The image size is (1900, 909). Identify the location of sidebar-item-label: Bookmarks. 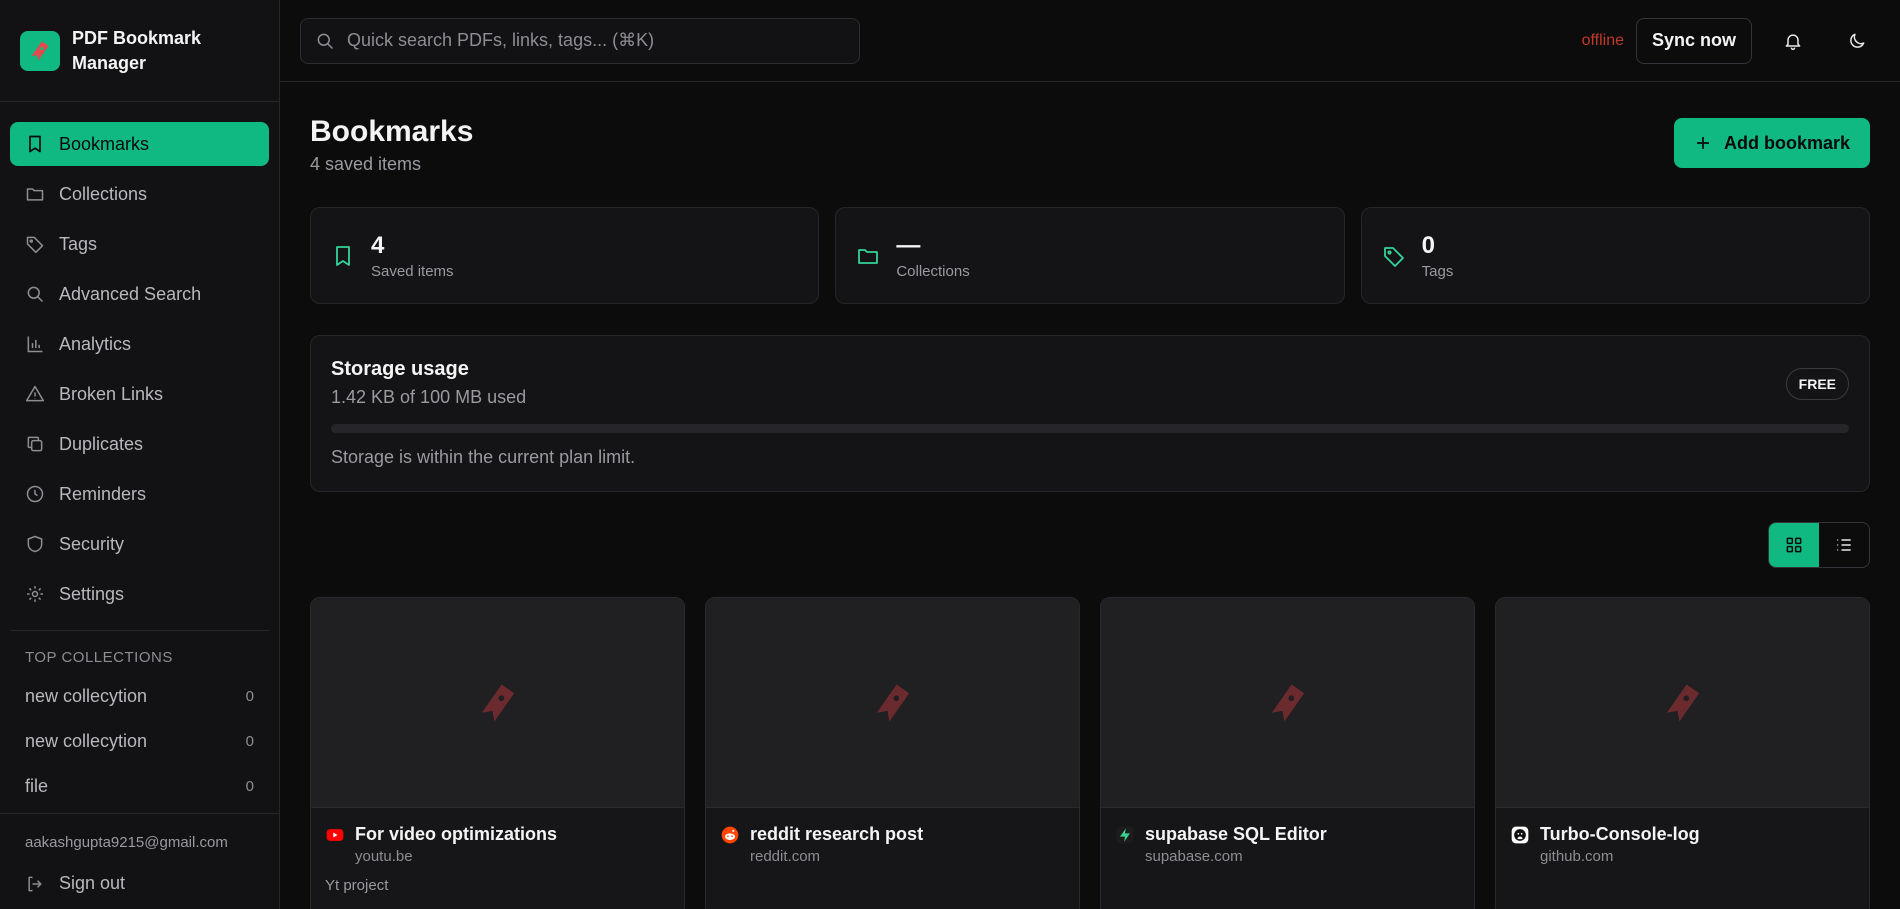
(104, 143).